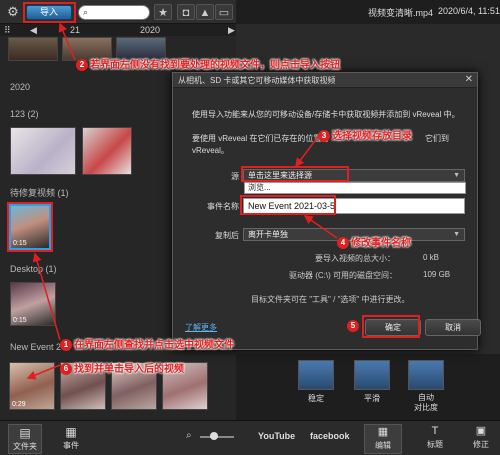  I want to click on event-icon: ▦, so click(71, 432).